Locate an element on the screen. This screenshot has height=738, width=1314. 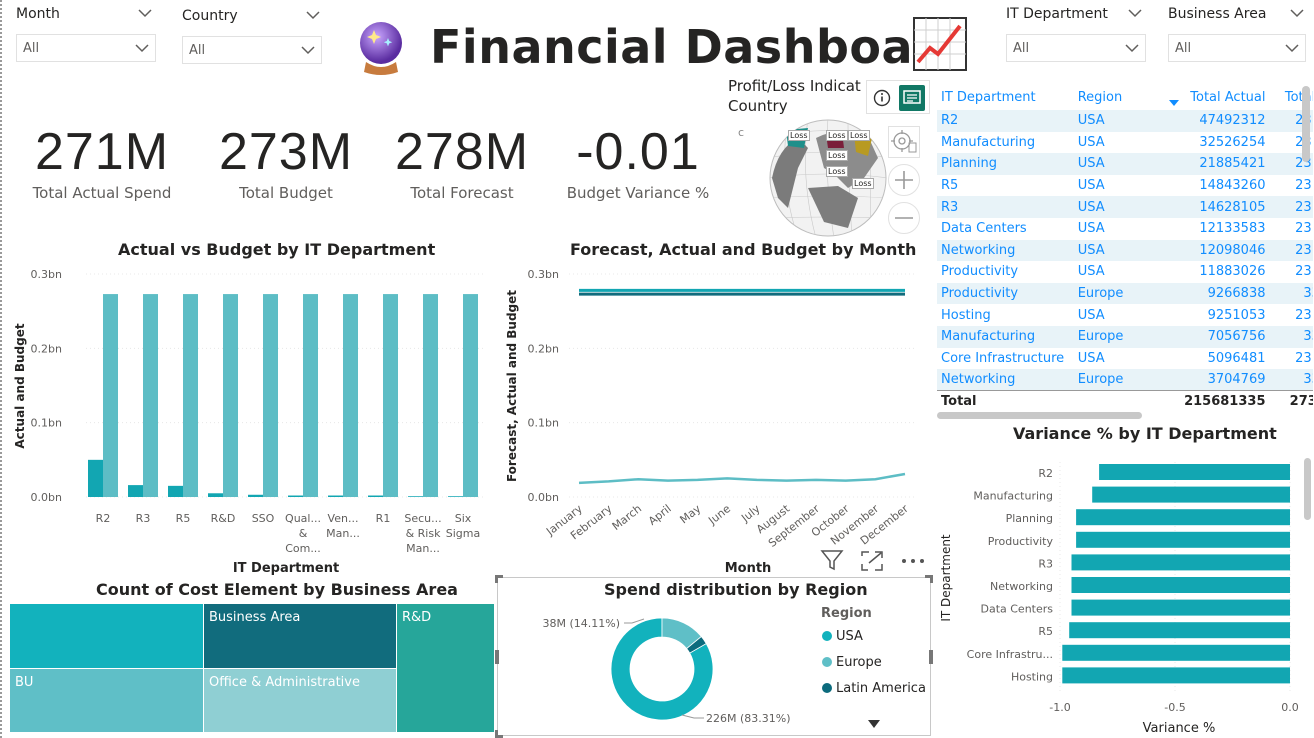
legend-marker is located at coordinates (827, 662).